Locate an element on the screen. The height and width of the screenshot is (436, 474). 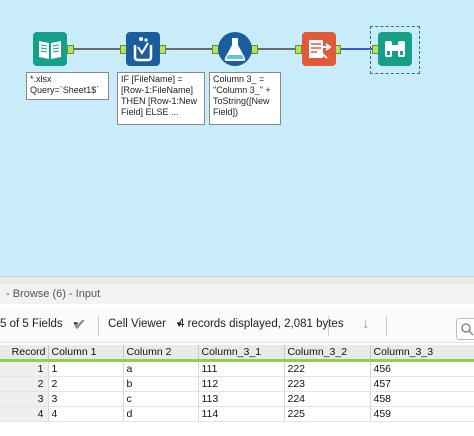
table-cell: 222 is located at coordinates (327, 368).